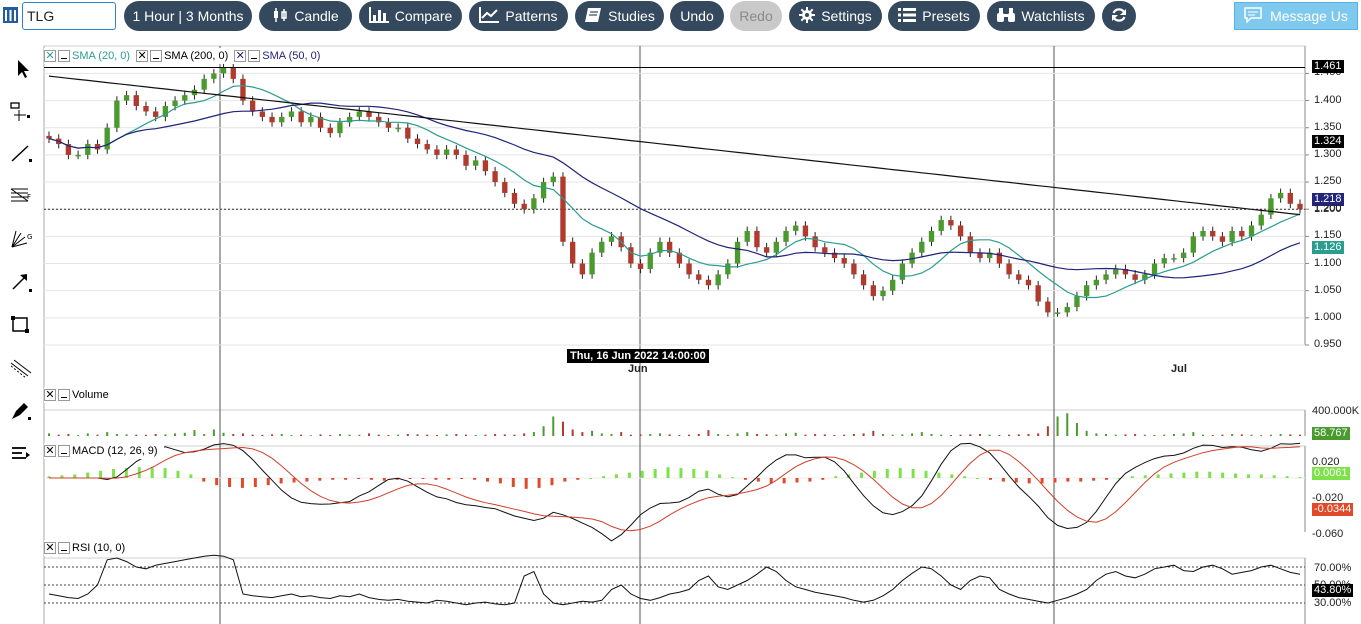 This screenshot has height=624, width=1361. I want to click on annotation-tool-icon, so click(21, 411).